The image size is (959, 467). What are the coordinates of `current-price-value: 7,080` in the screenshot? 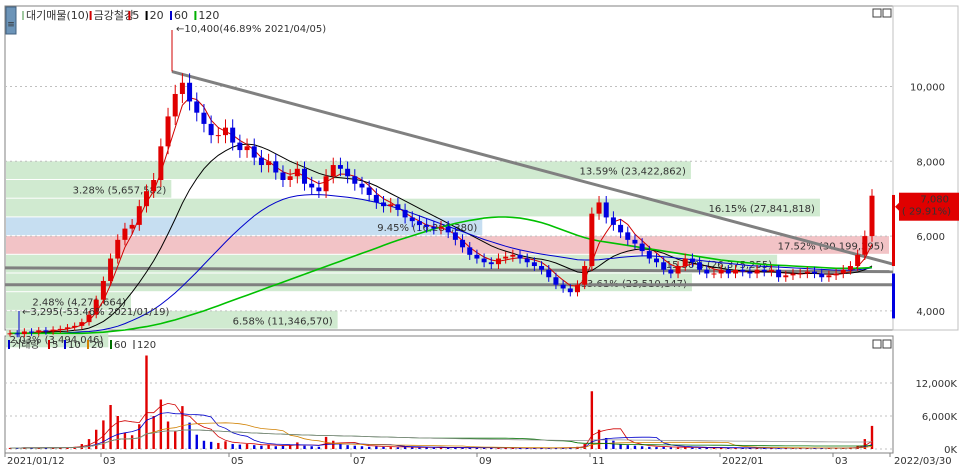 It's located at (934, 200).